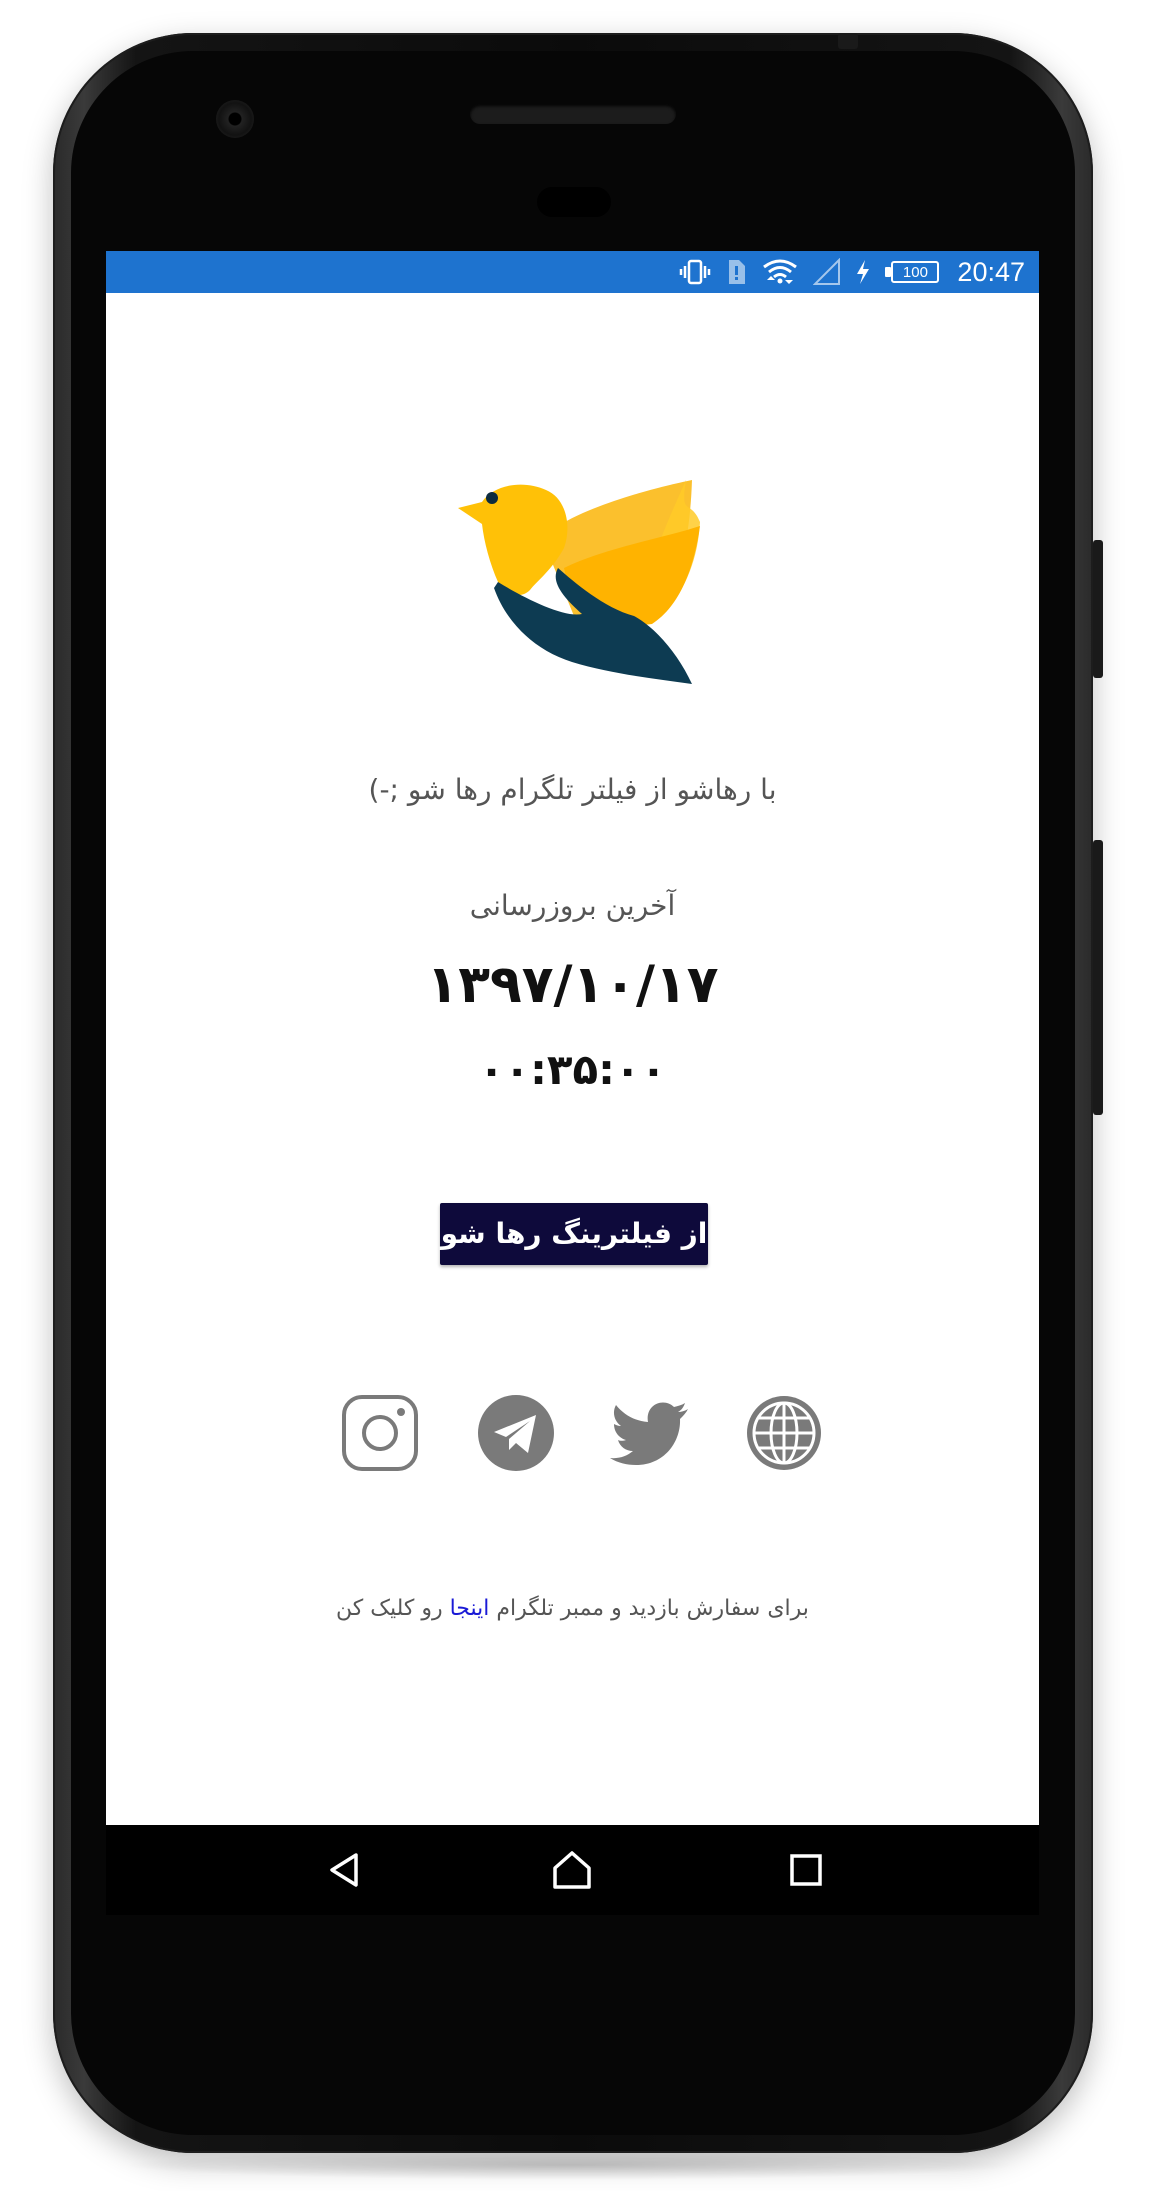 The width and height of the screenshot is (1152, 2191). What do you see at coordinates (570, 2165) in the screenshot?
I see `device-shadow` at bounding box center [570, 2165].